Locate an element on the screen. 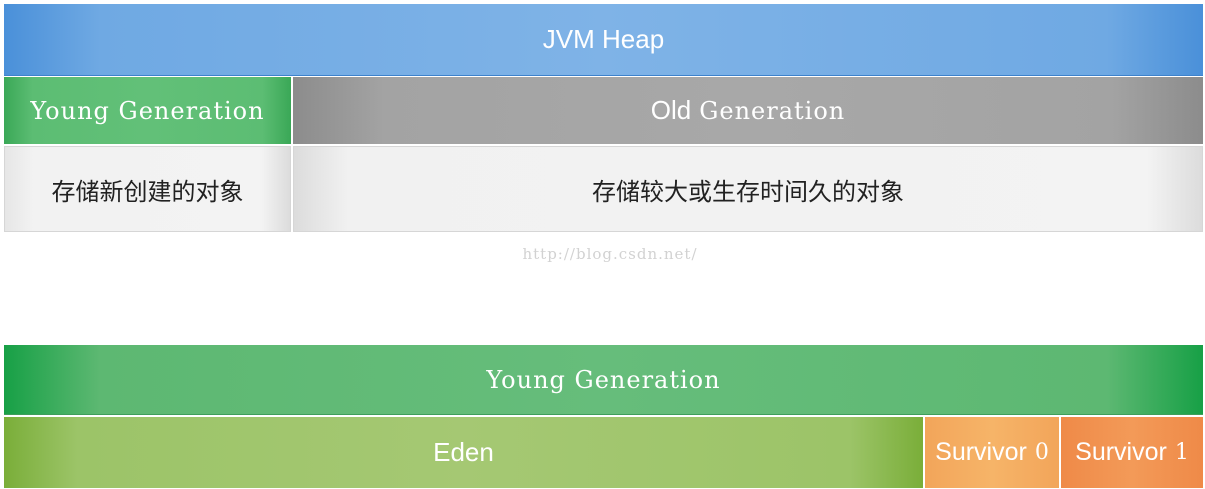 Image resolution: width=1205 pixels, height=489 pixels. young-generation-label: Young Generation is located at coordinates (147, 110).